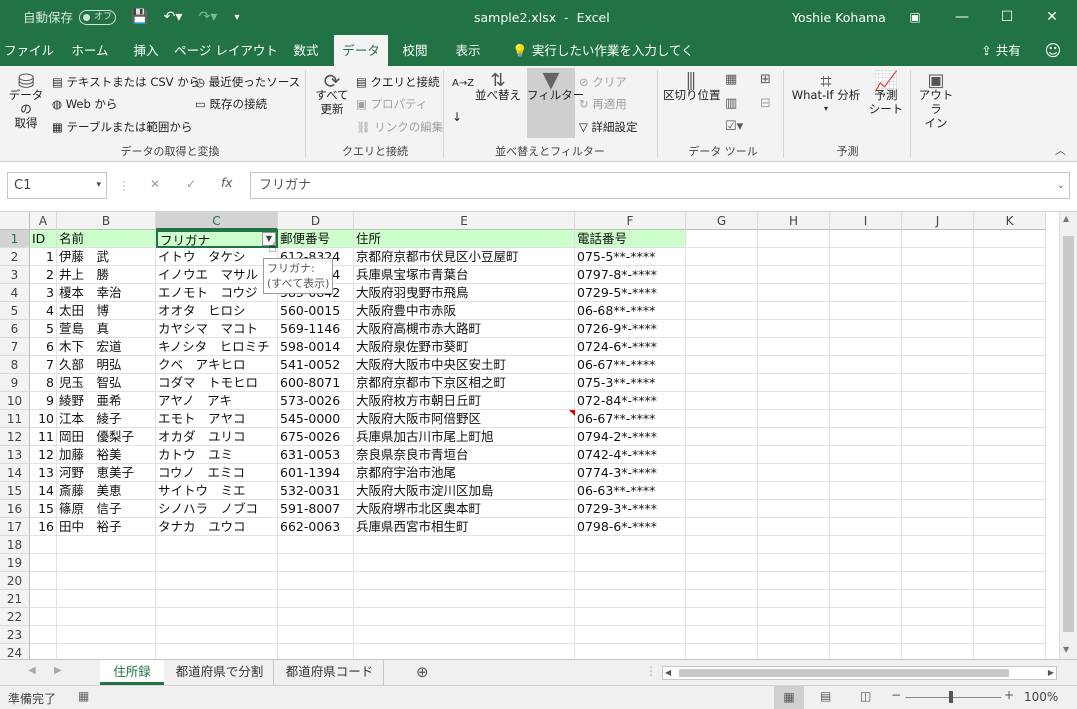 The height and width of the screenshot is (709, 1077). What do you see at coordinates (217, 347) in the screenshot?
I see `table-cell: キノシタ ヒロミチ` at bounding box center [217, 347].